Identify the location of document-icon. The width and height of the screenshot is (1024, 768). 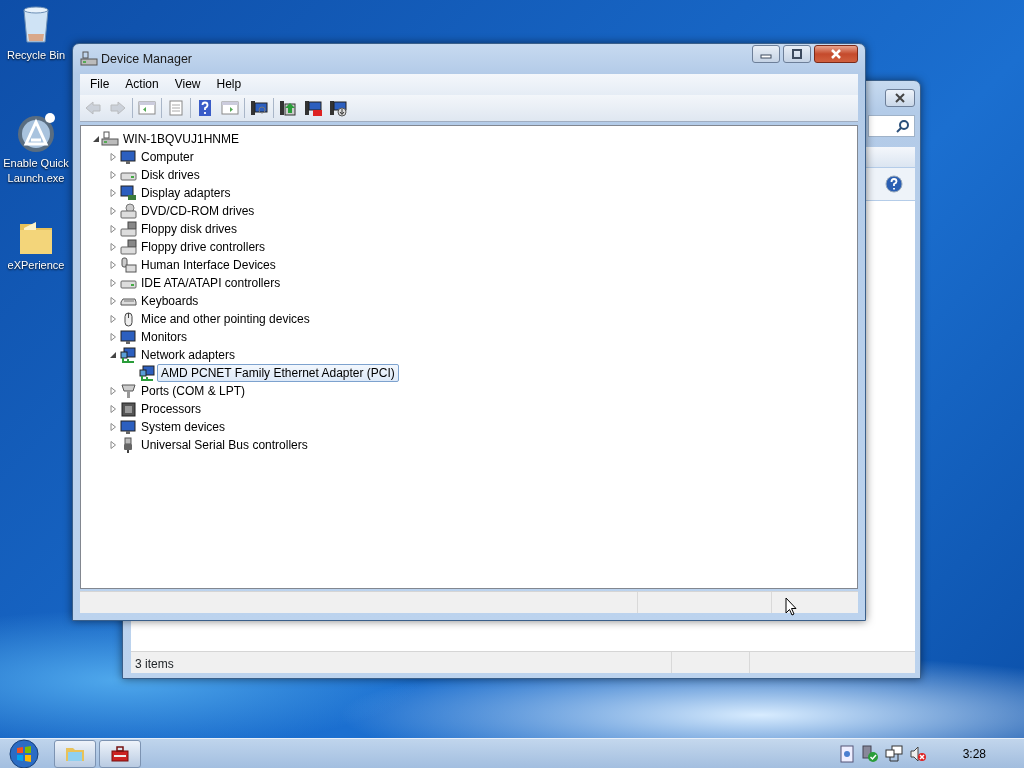
(846, 753).